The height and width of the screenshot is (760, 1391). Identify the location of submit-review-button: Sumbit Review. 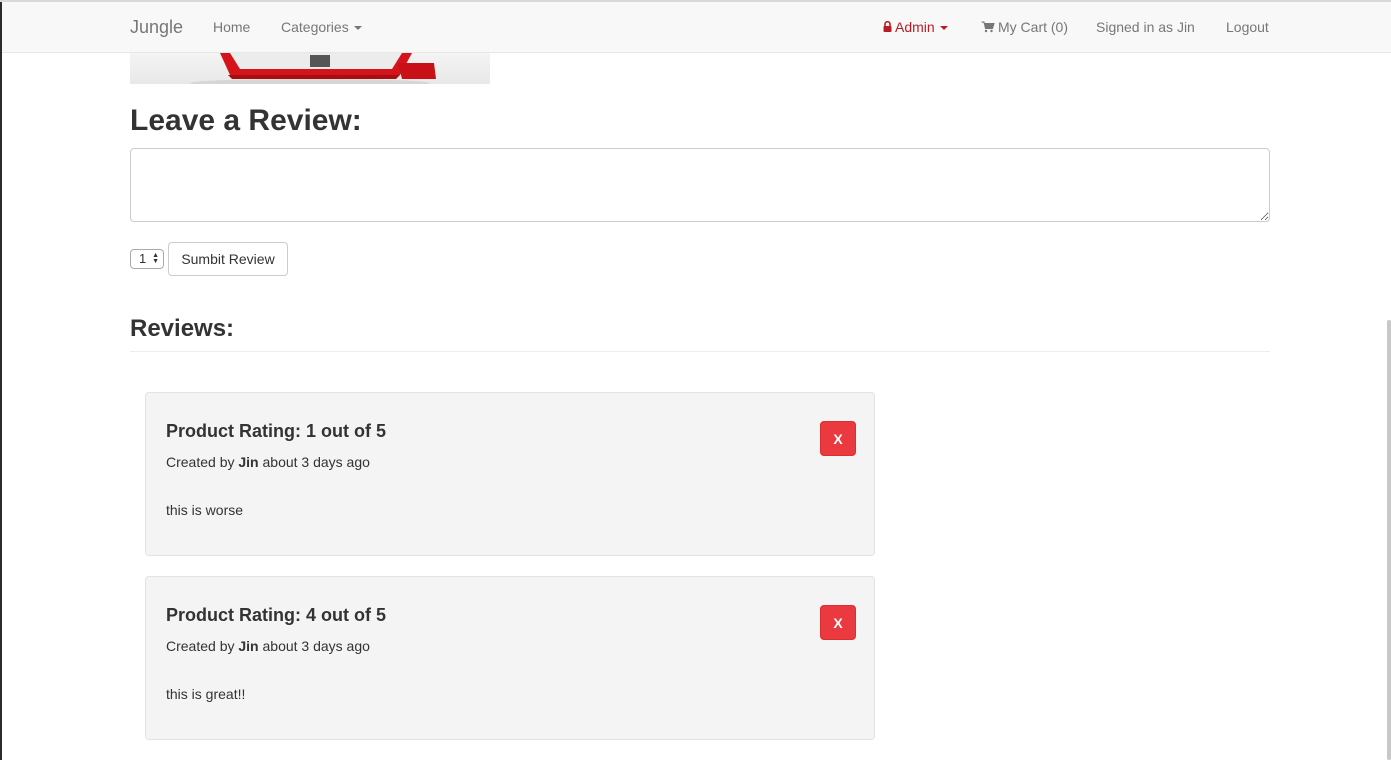
(228, 259).